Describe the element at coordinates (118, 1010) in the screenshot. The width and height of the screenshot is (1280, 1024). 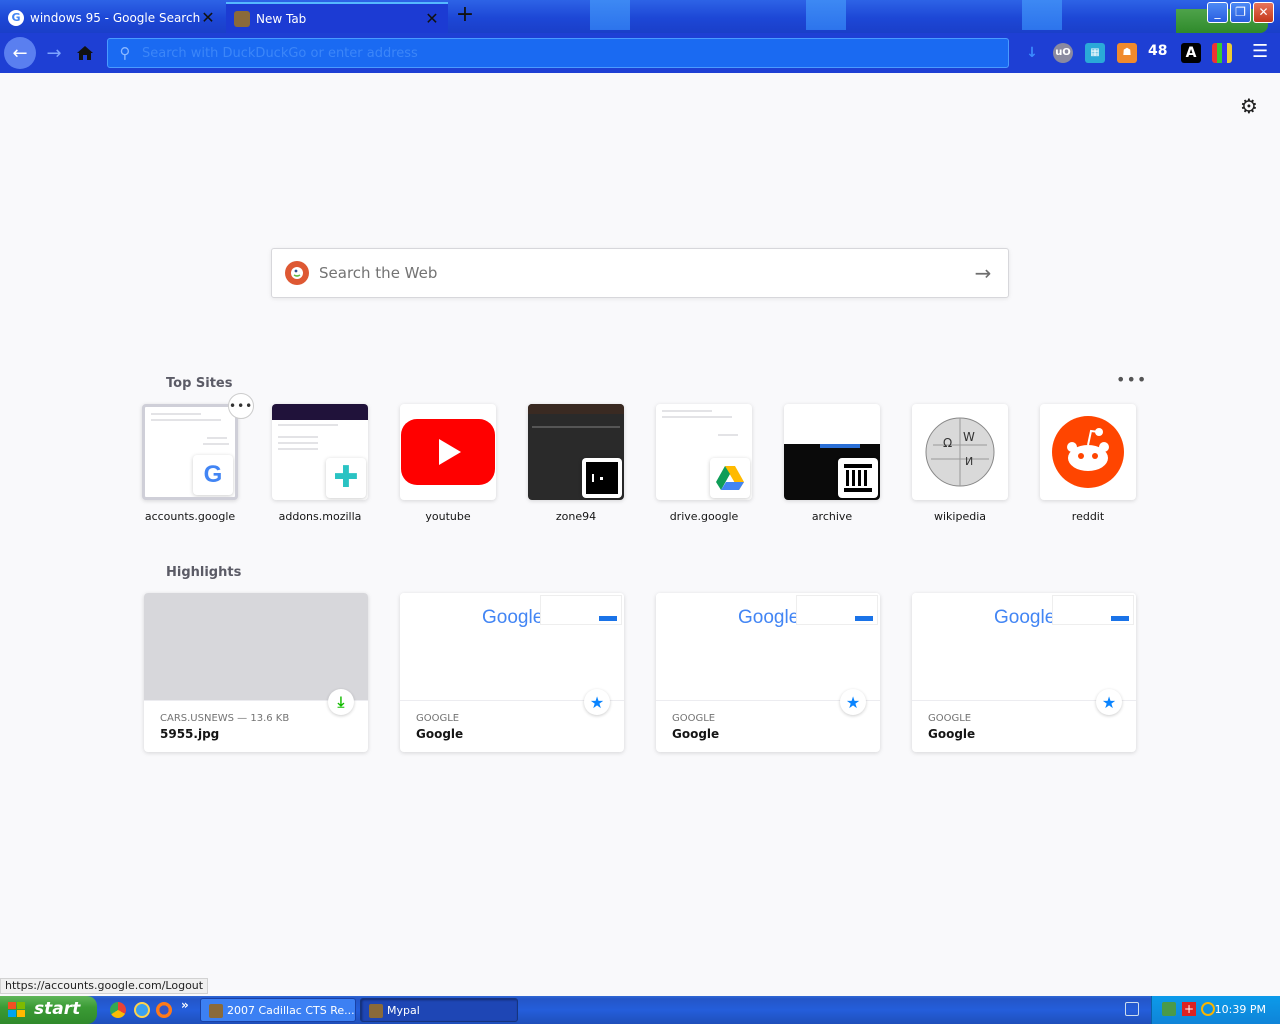
I see `chrome-quicklaunch-icon` at that location.